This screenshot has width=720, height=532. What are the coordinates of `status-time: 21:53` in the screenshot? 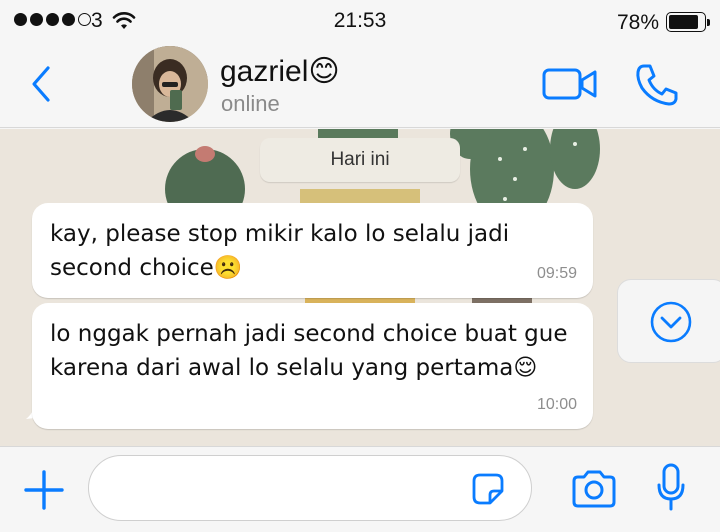 It's located at (360, 20).